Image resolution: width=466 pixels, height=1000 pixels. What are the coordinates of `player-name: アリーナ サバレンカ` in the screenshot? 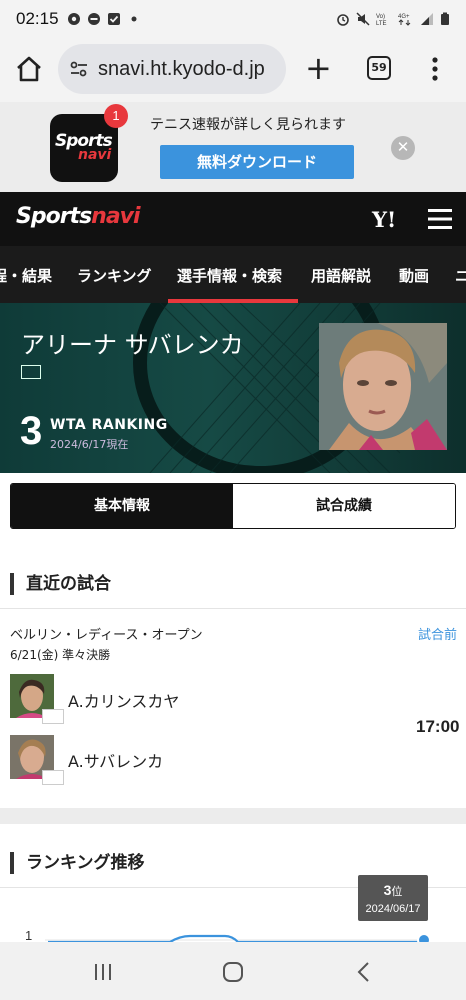 It's located at (132, 345).